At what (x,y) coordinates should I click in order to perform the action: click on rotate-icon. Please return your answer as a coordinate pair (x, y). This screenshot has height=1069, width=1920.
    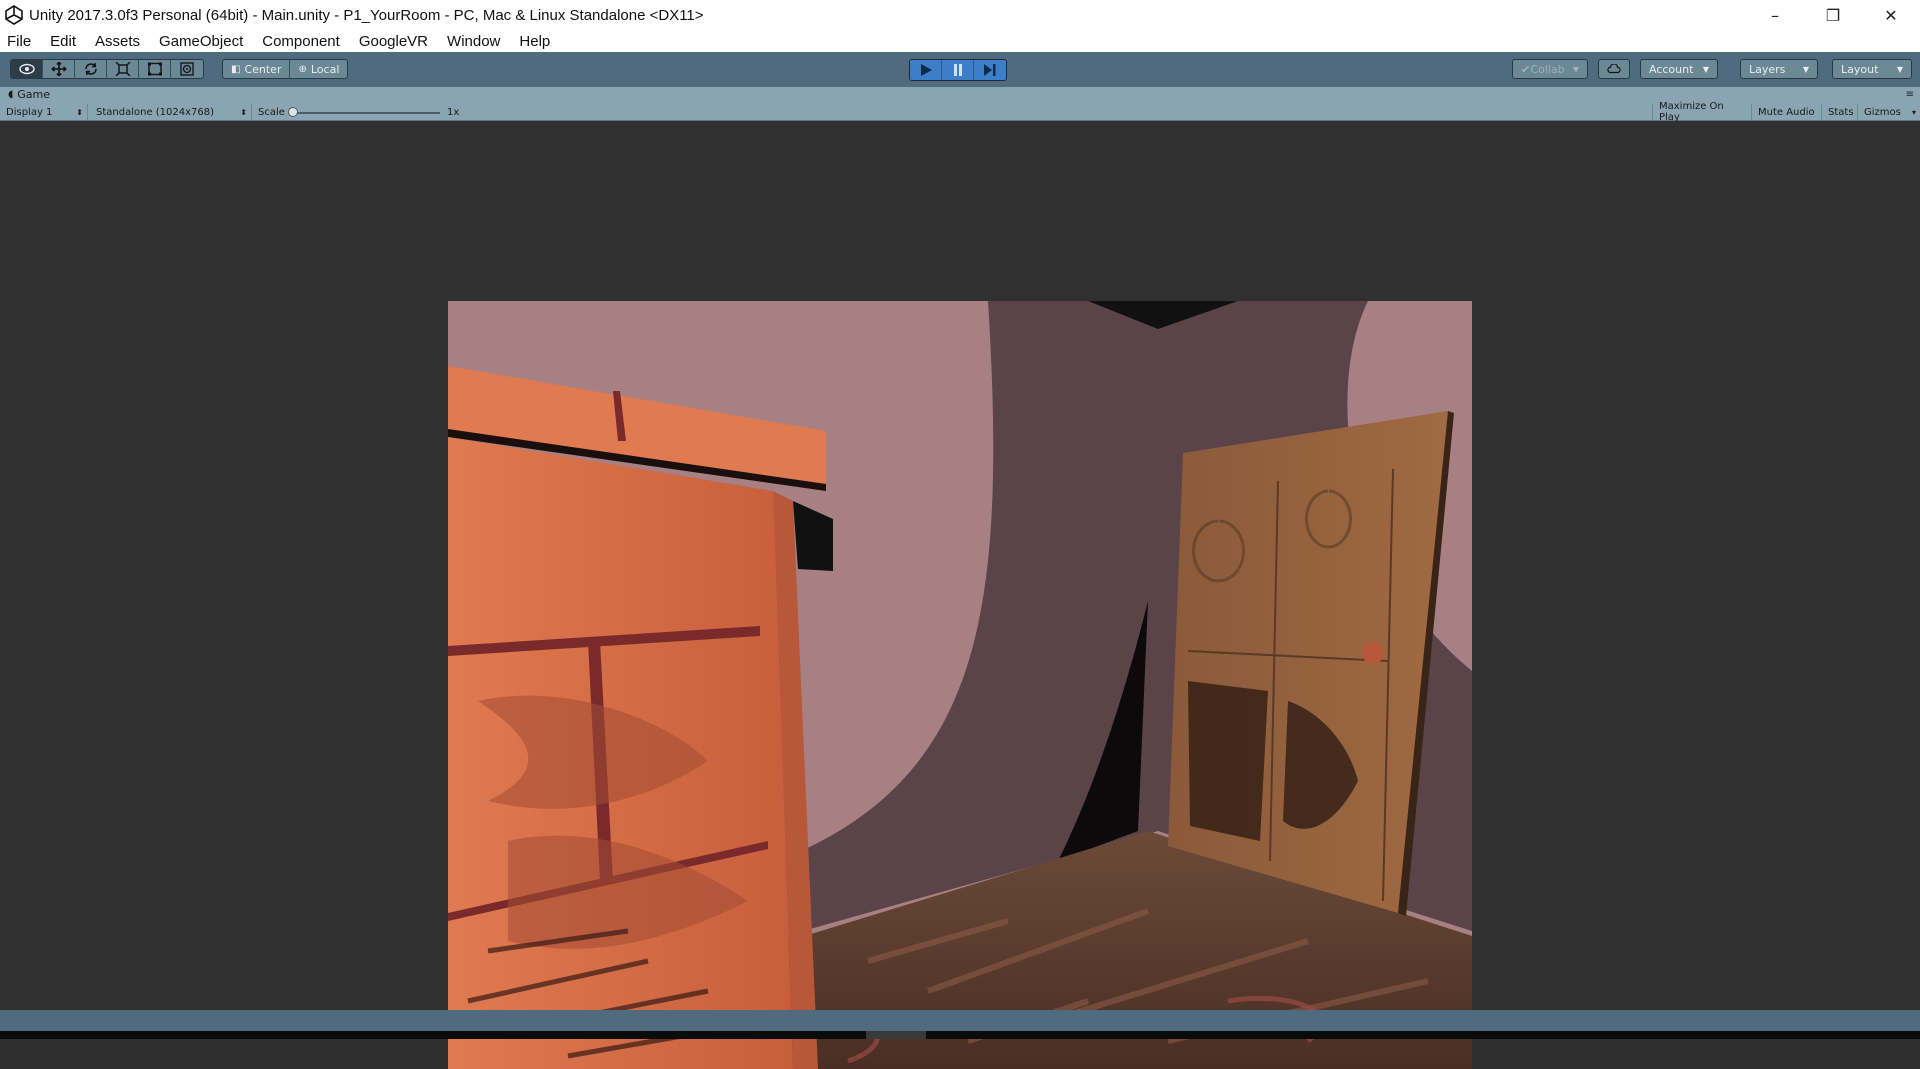
    Looking at the image, I should click on (90, 69).